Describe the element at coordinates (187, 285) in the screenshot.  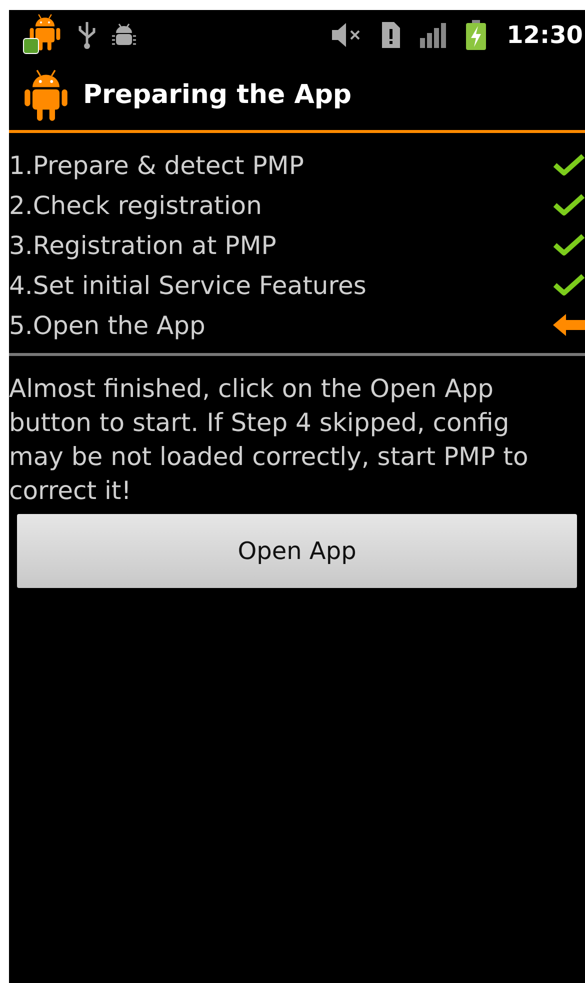
I see `step-label: 4.Set initial Service Features` at that location.